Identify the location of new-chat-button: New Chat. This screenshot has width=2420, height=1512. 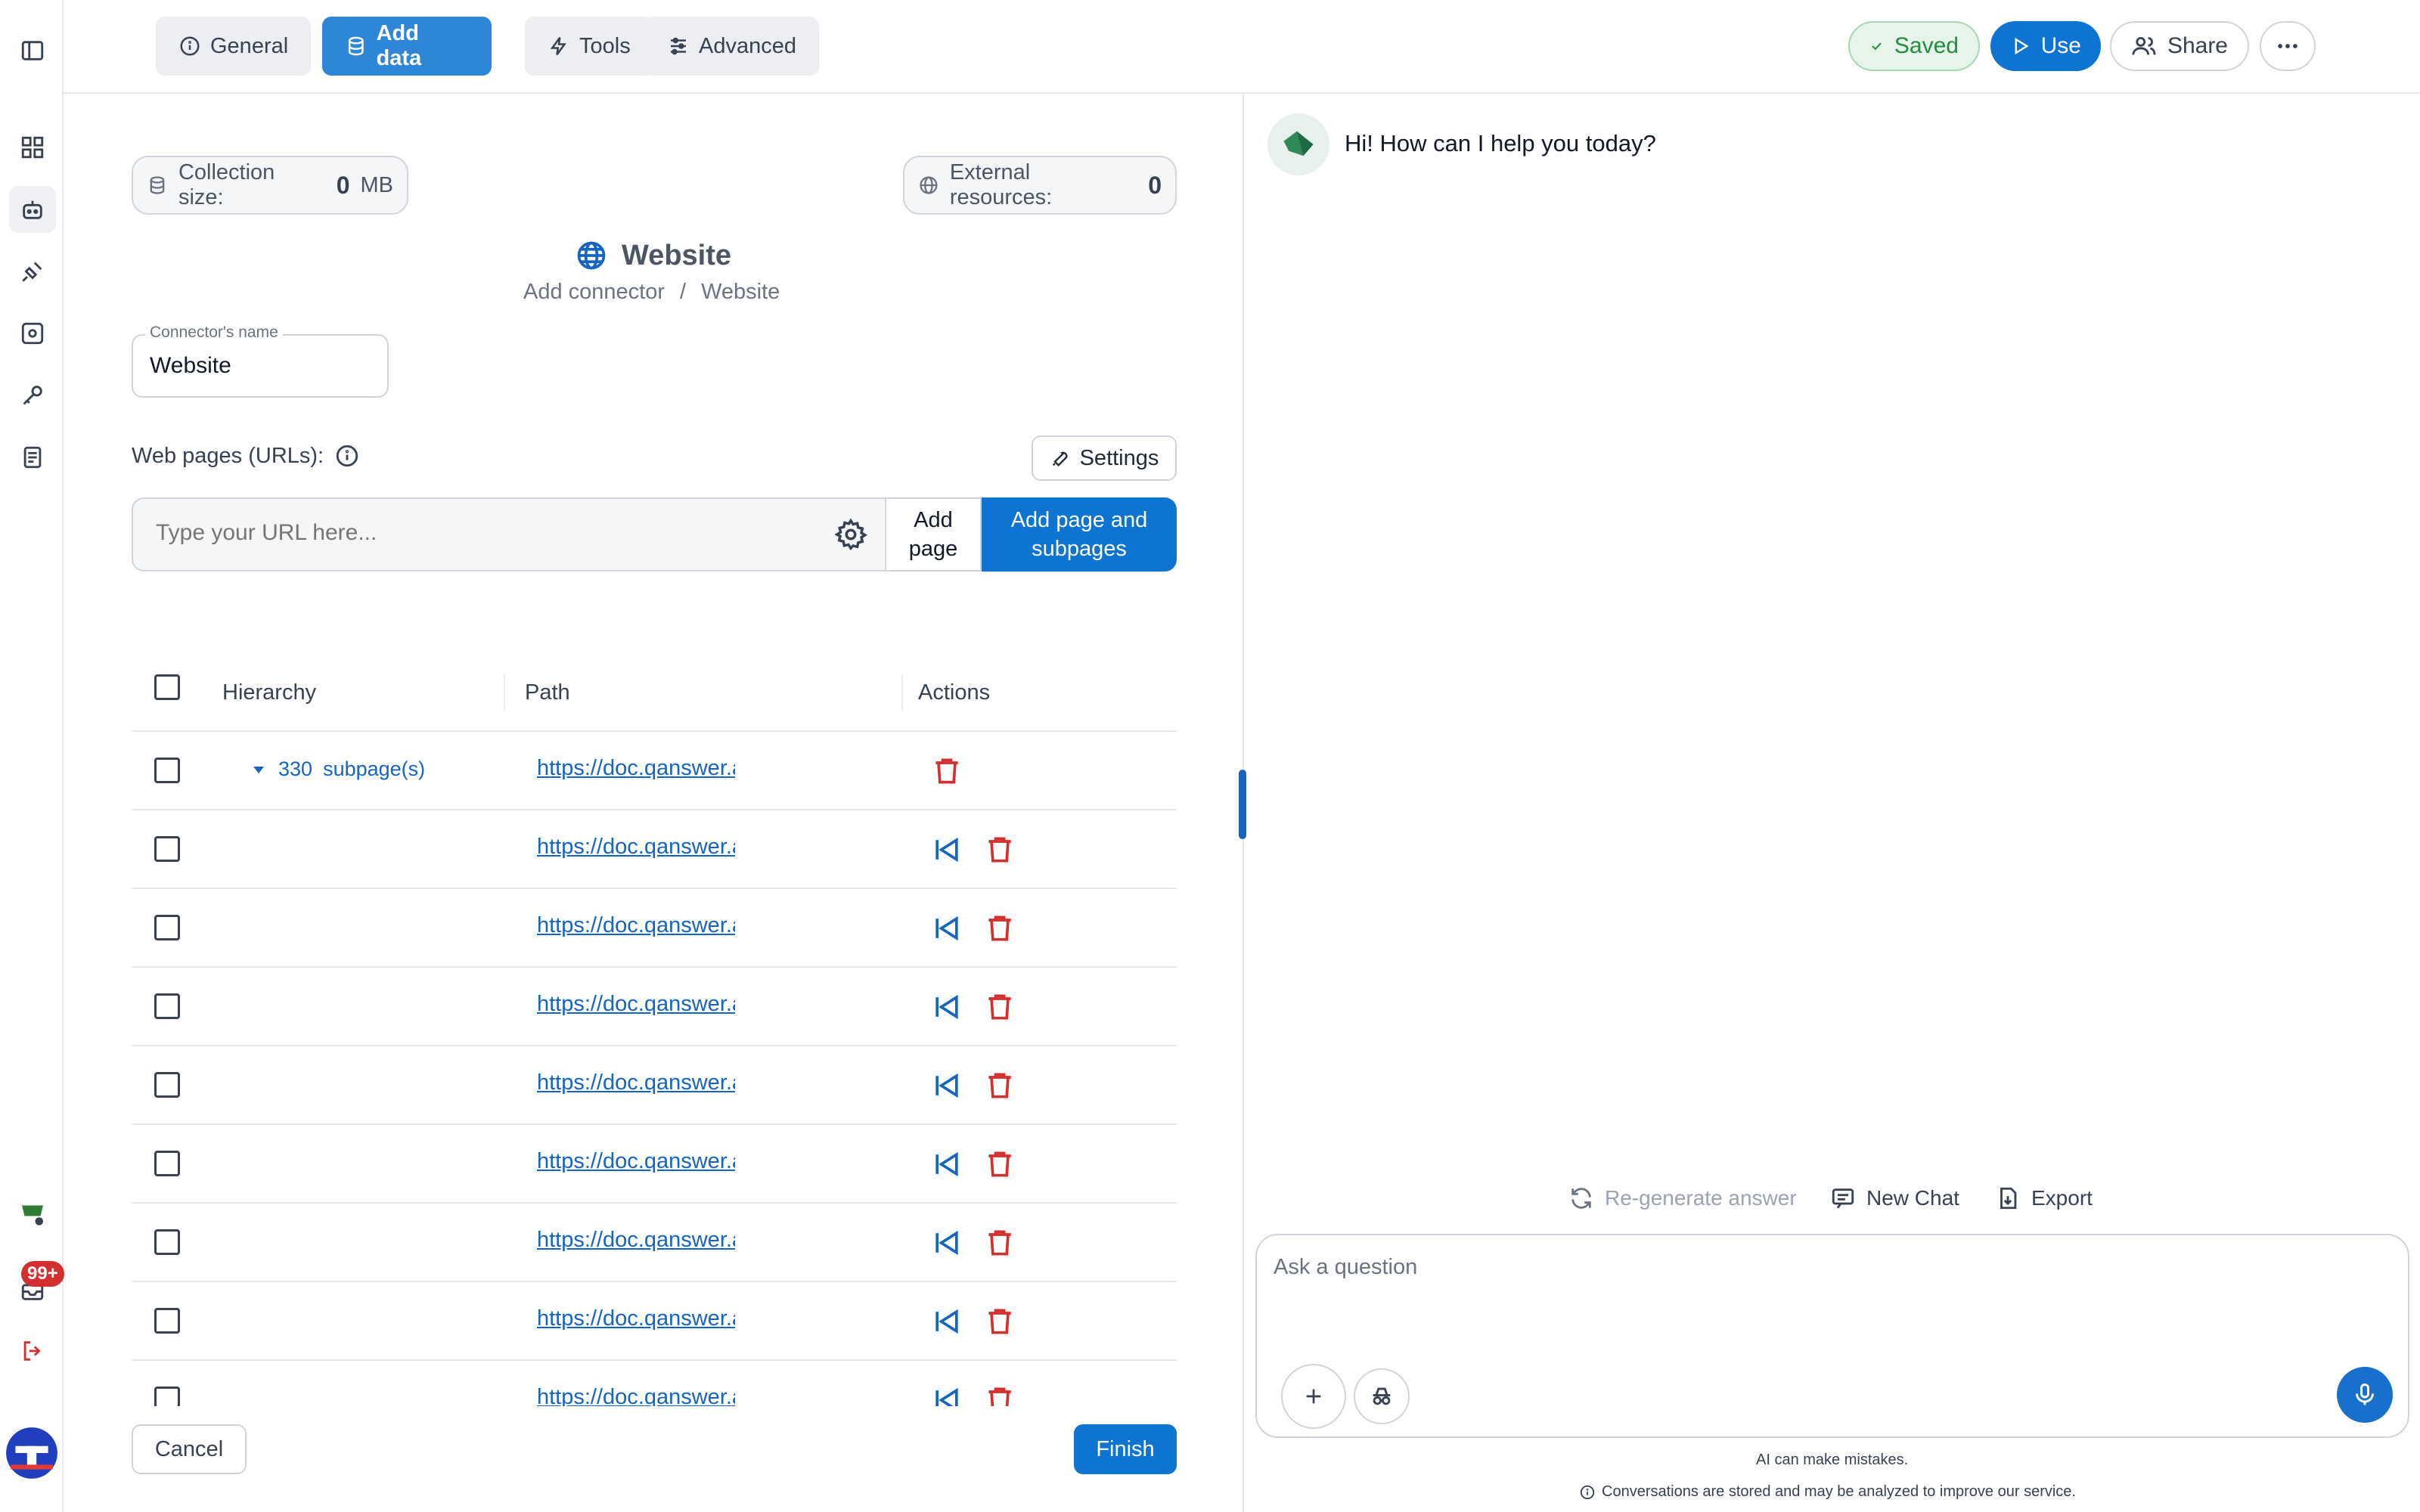
(1894, 1198).